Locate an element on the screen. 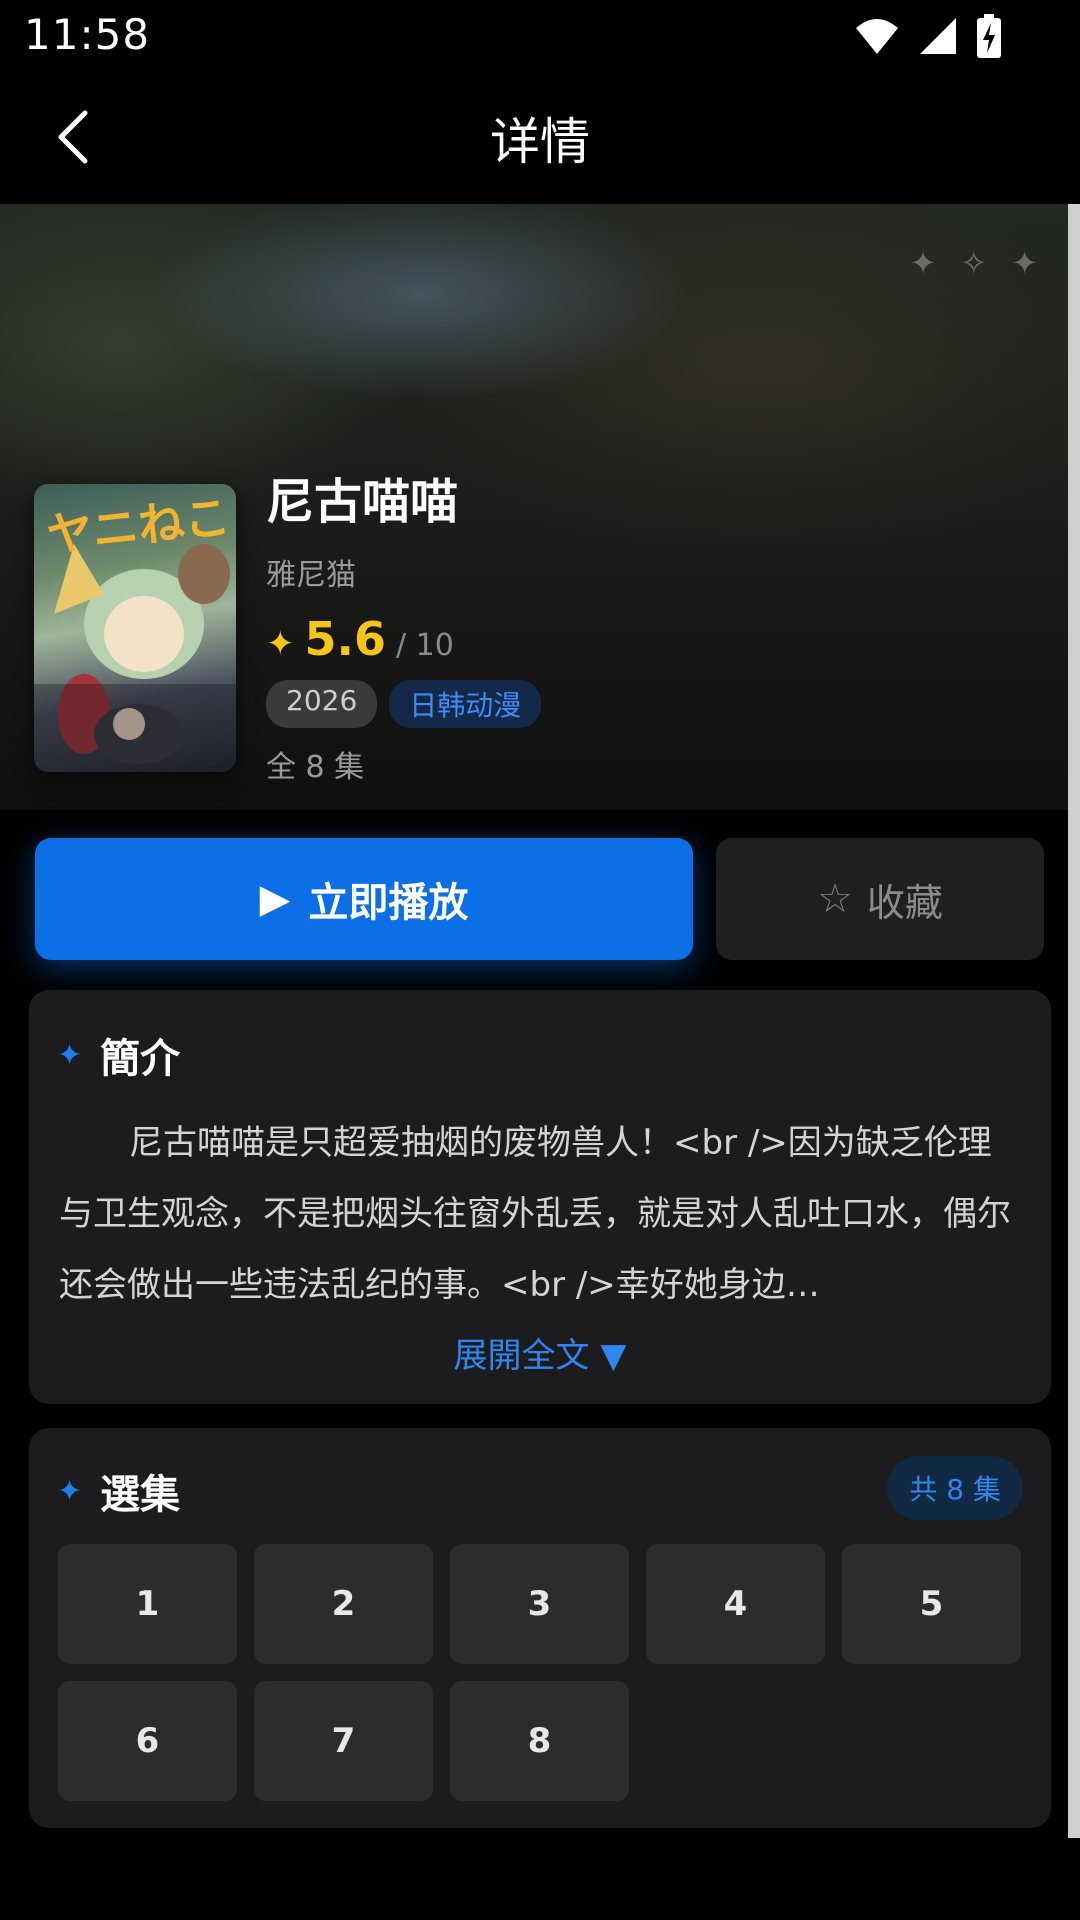 The height and width of the screenshot is (1920, 1080). favorite-button: ☆ 收藏 is located at coordinates (880, 899).